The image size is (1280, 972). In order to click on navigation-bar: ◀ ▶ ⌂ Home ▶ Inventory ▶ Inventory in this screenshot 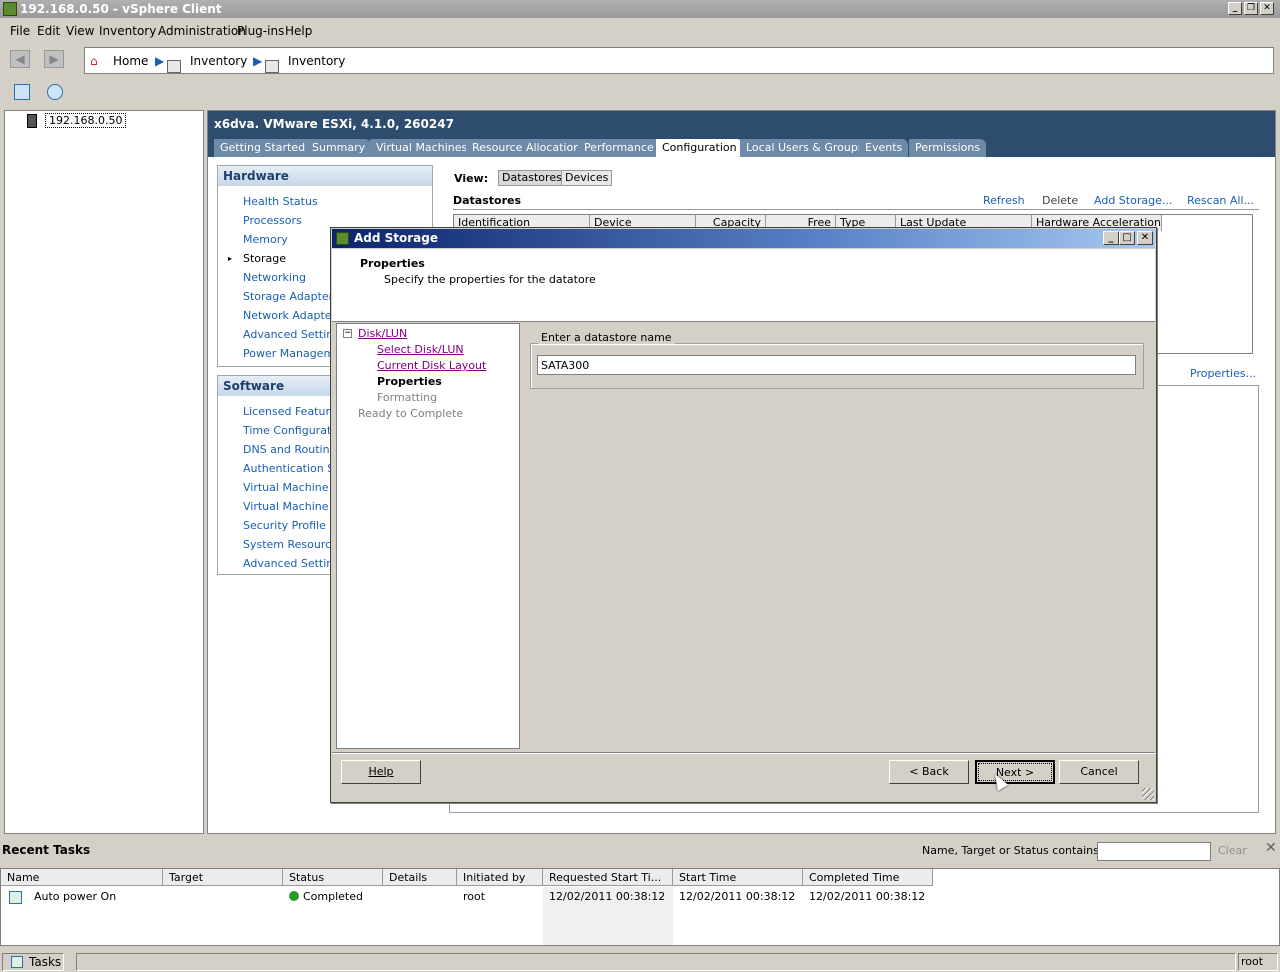, I will do `click(640, 60)`.